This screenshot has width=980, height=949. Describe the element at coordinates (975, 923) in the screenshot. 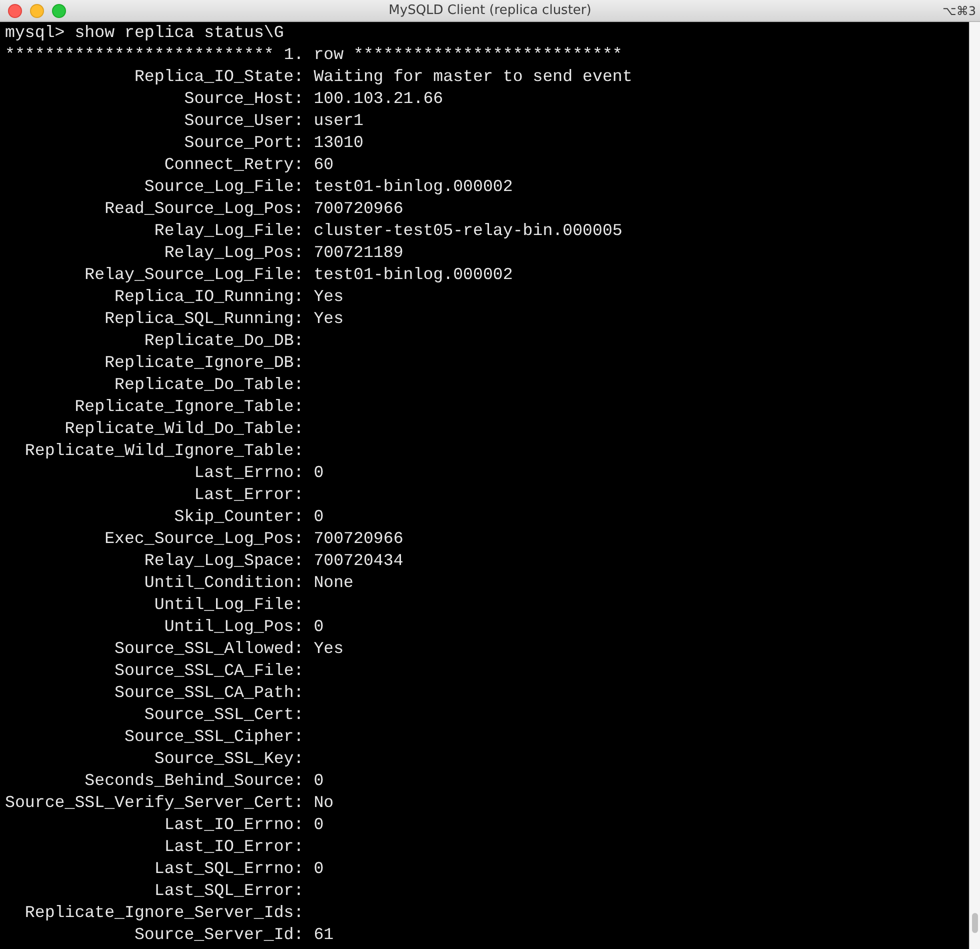

I see `scroll-thumb` at that location.